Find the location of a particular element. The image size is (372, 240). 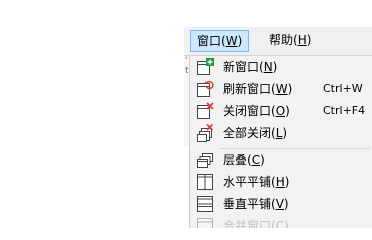

menu-window: 窗口(W) is located at coordinates (220, 41).